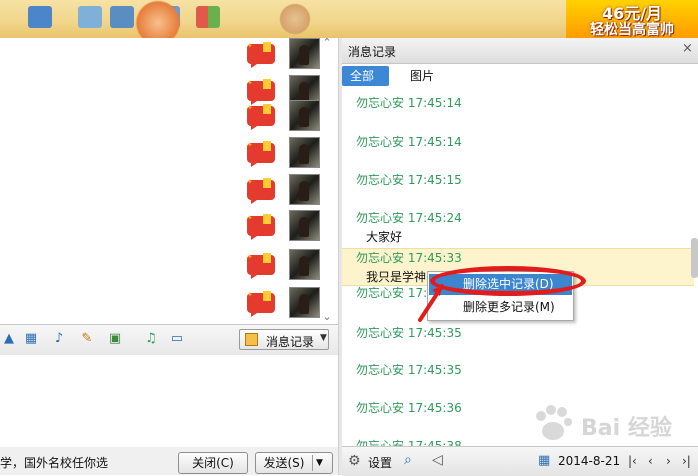  I want to click on send-button-label: 发送(S), so click(284, 463).